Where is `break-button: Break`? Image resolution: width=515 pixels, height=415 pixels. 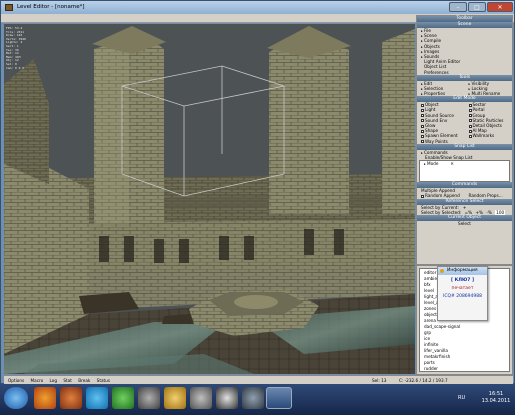
break-button: Break is located at coordinates (84, 380).